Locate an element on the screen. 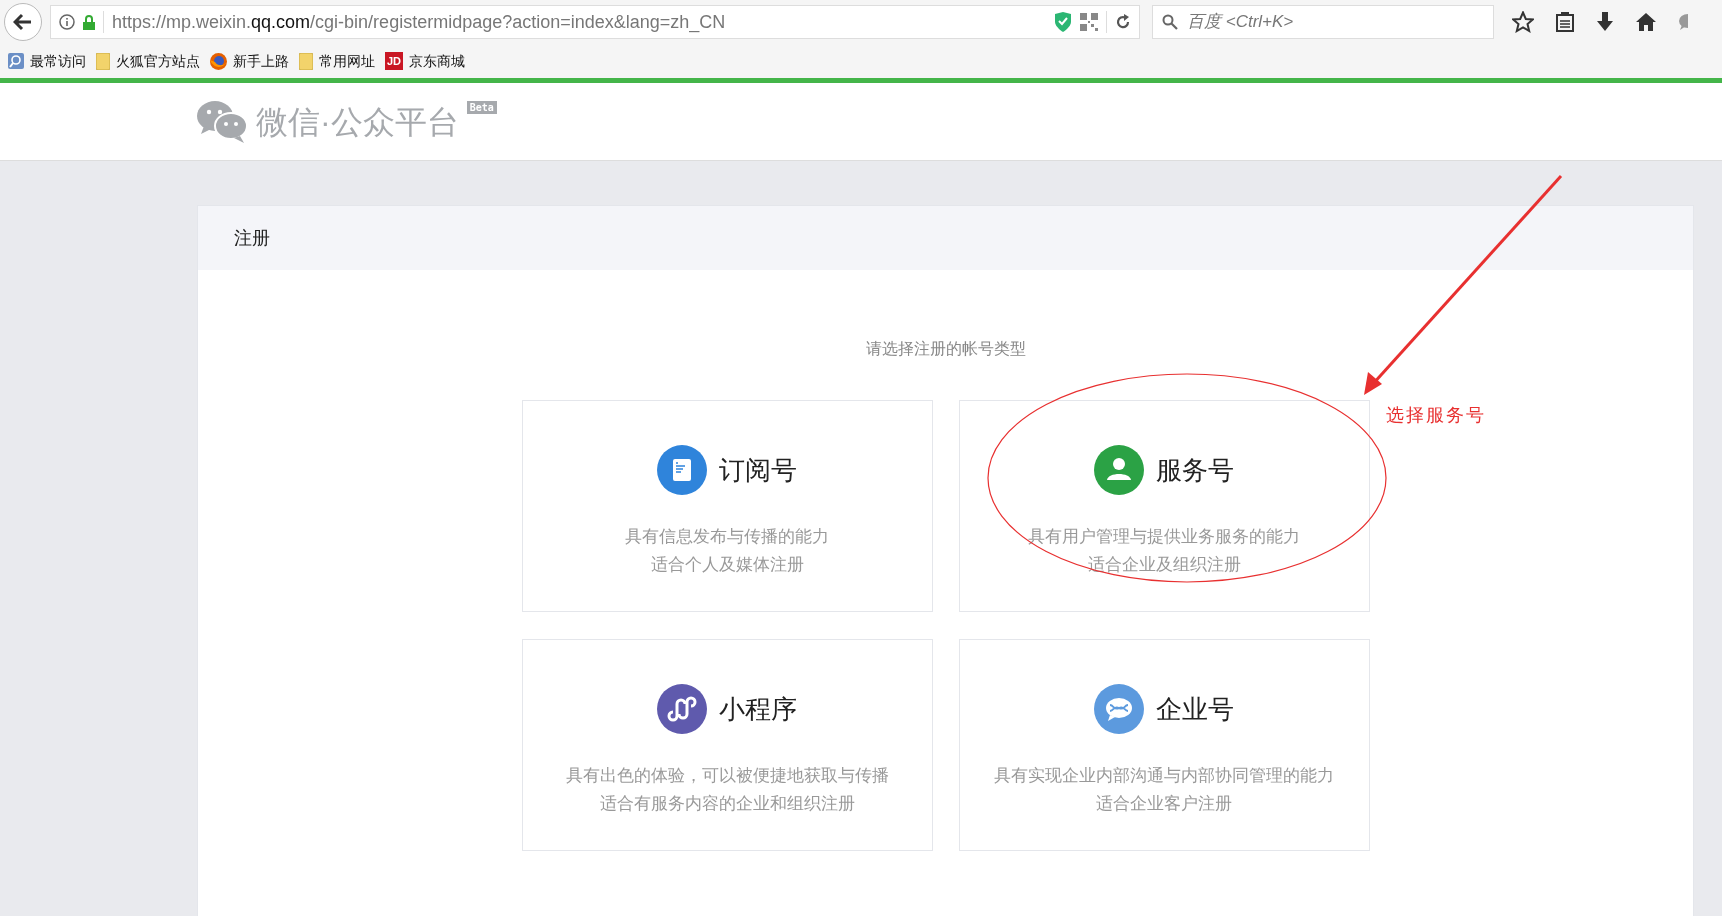 The image size is (1722, 916). home-icon is located at coordinates (1646, 22).